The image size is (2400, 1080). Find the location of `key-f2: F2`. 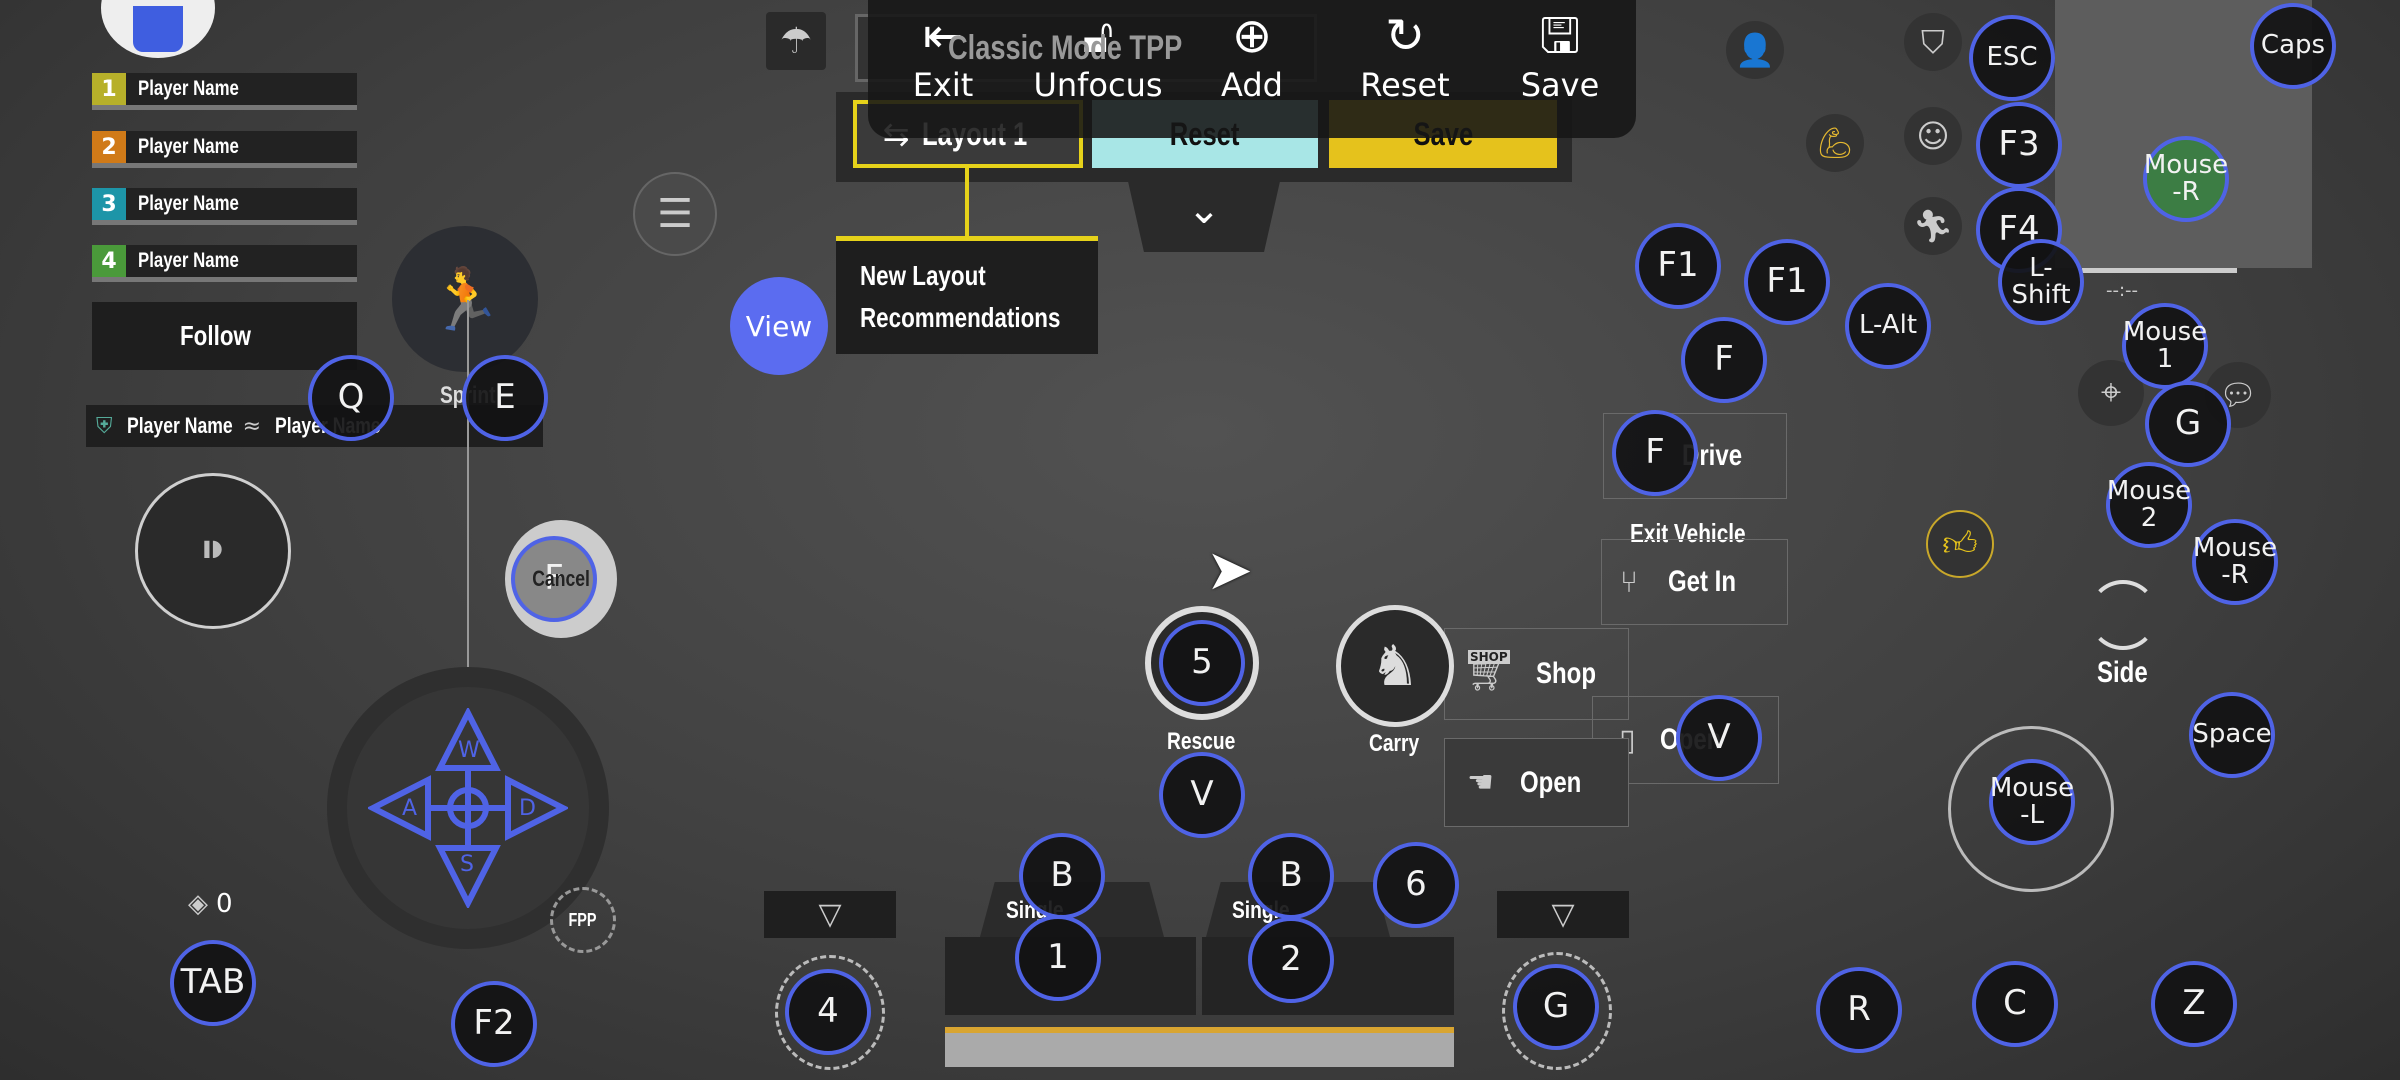

key-f2: F2 is located at coordinates (494, 1024).